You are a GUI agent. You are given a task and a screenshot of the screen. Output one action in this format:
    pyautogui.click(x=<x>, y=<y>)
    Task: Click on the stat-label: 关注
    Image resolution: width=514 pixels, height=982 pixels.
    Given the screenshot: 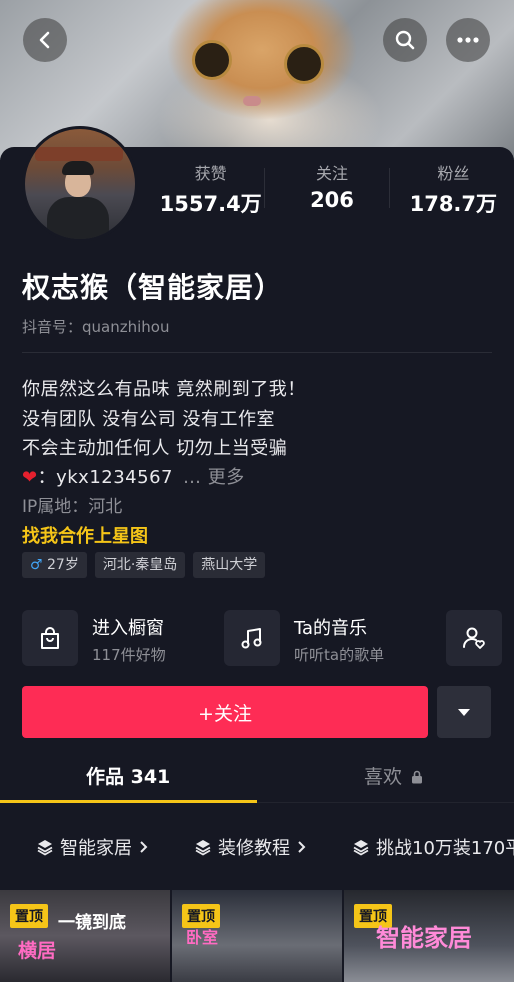 What is the action you would take?
    pyautogui.click(x=331, y=173)
    